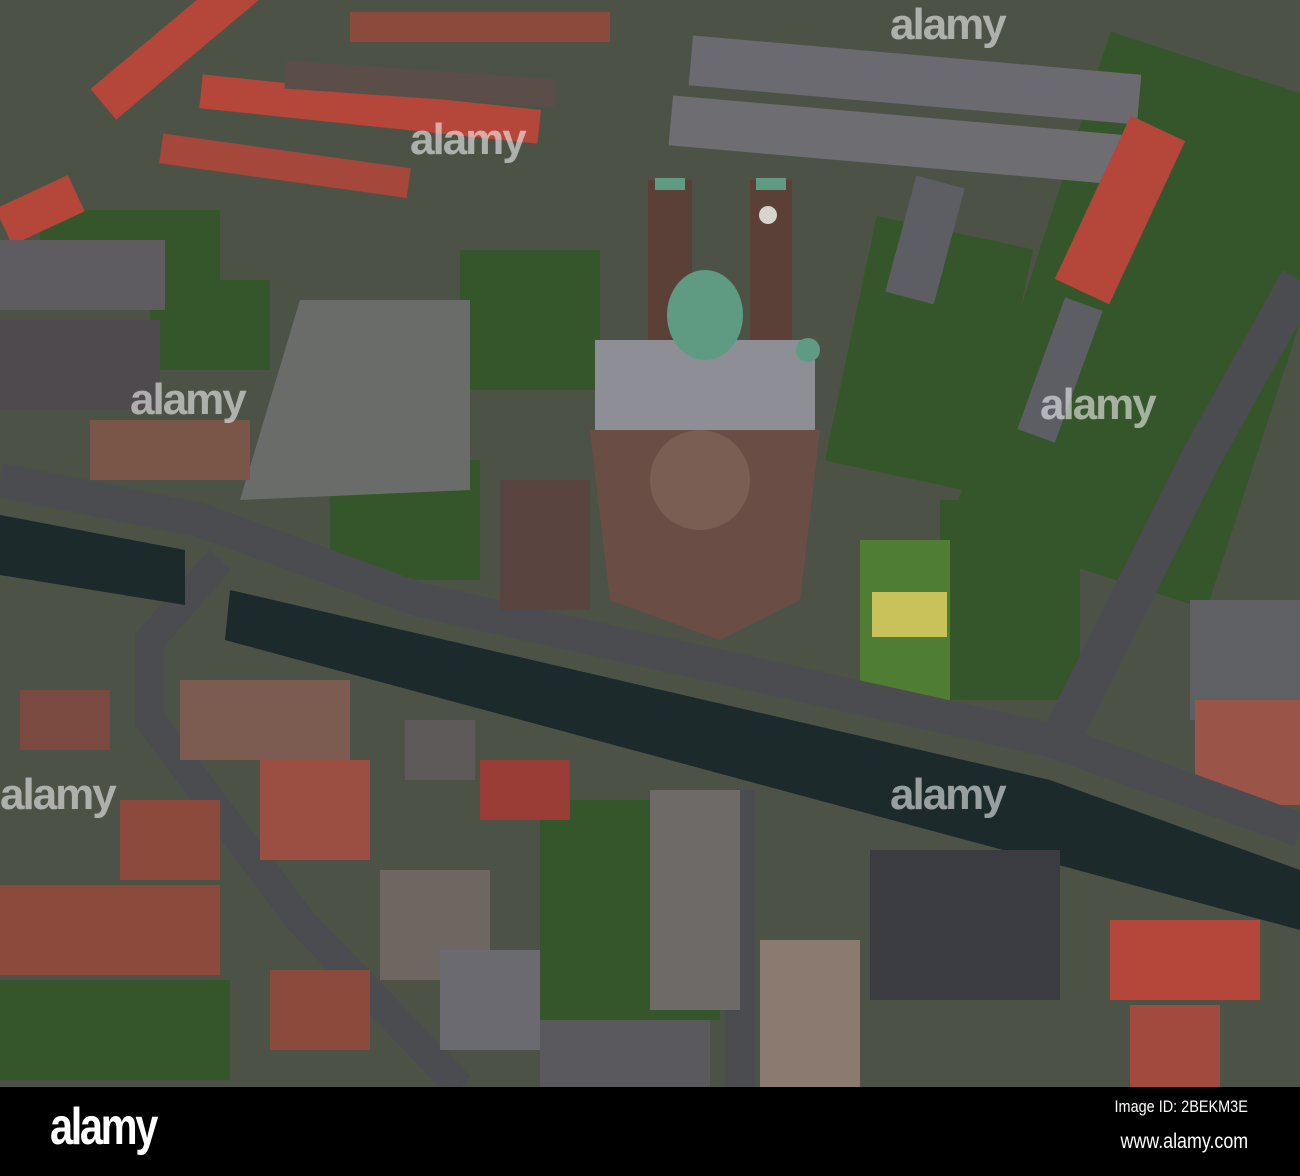 The width and height of the screenshot is (1300, 1176). Describe the element at coordinates (768, 215) in the screenshot. I see `clock` at that location.